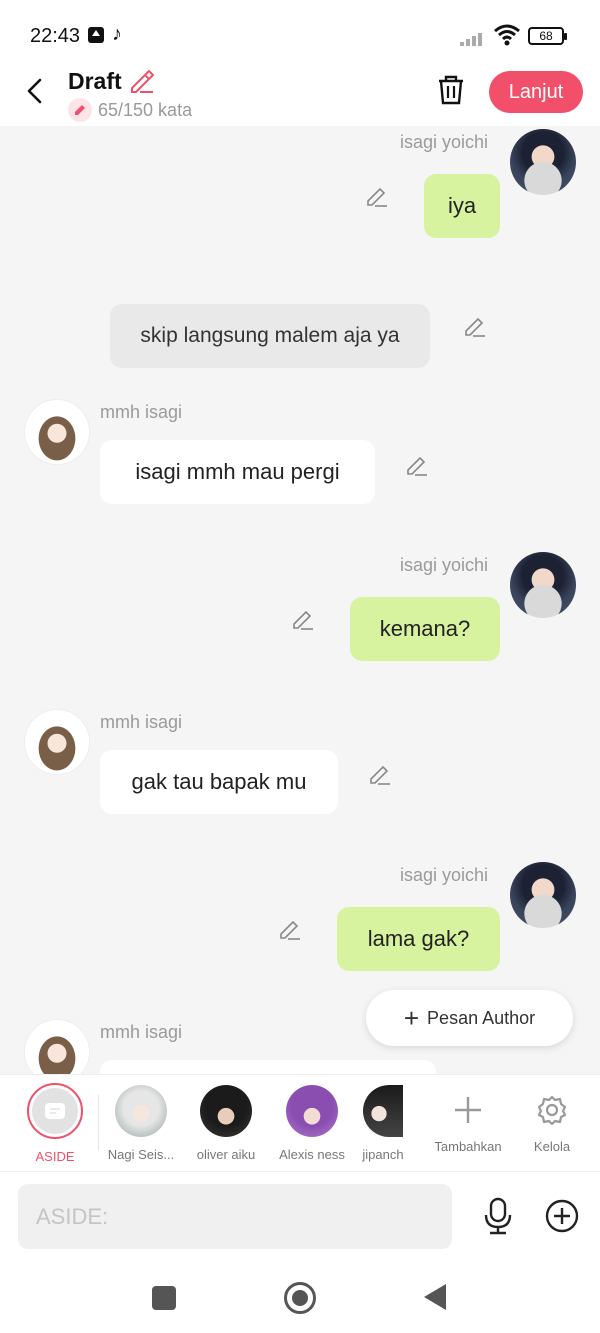 The width and height of the screenshot is (600, 1333). What do you see at coordinates (300, 31) in the screenshot?
I see `status-bar: 22:43 ♪ 68` at bounding box center [300, 31].